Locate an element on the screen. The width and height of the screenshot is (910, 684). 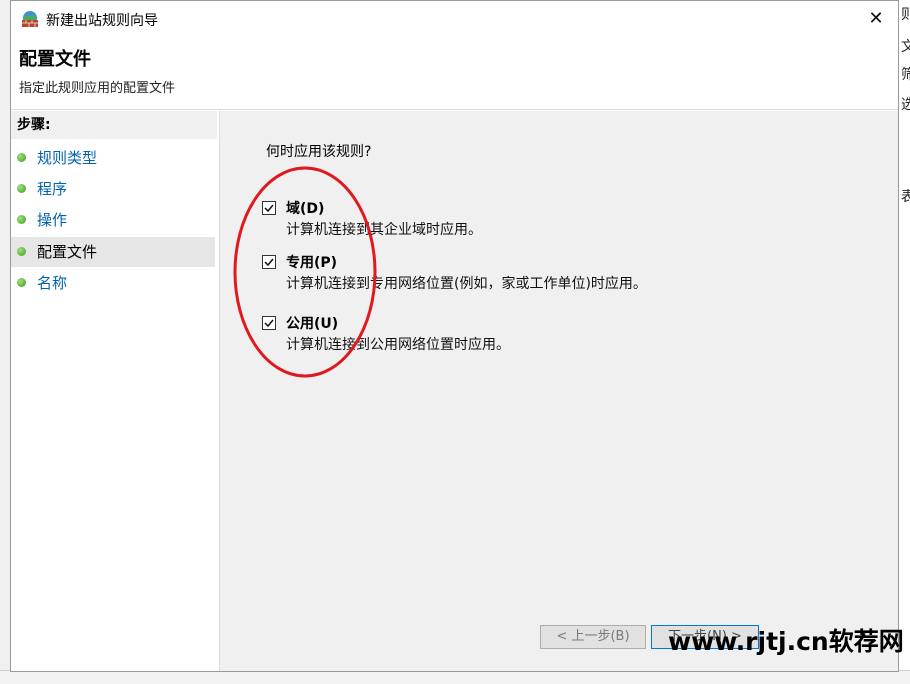
step-label: 名称 is located at coordinates (52, 283).